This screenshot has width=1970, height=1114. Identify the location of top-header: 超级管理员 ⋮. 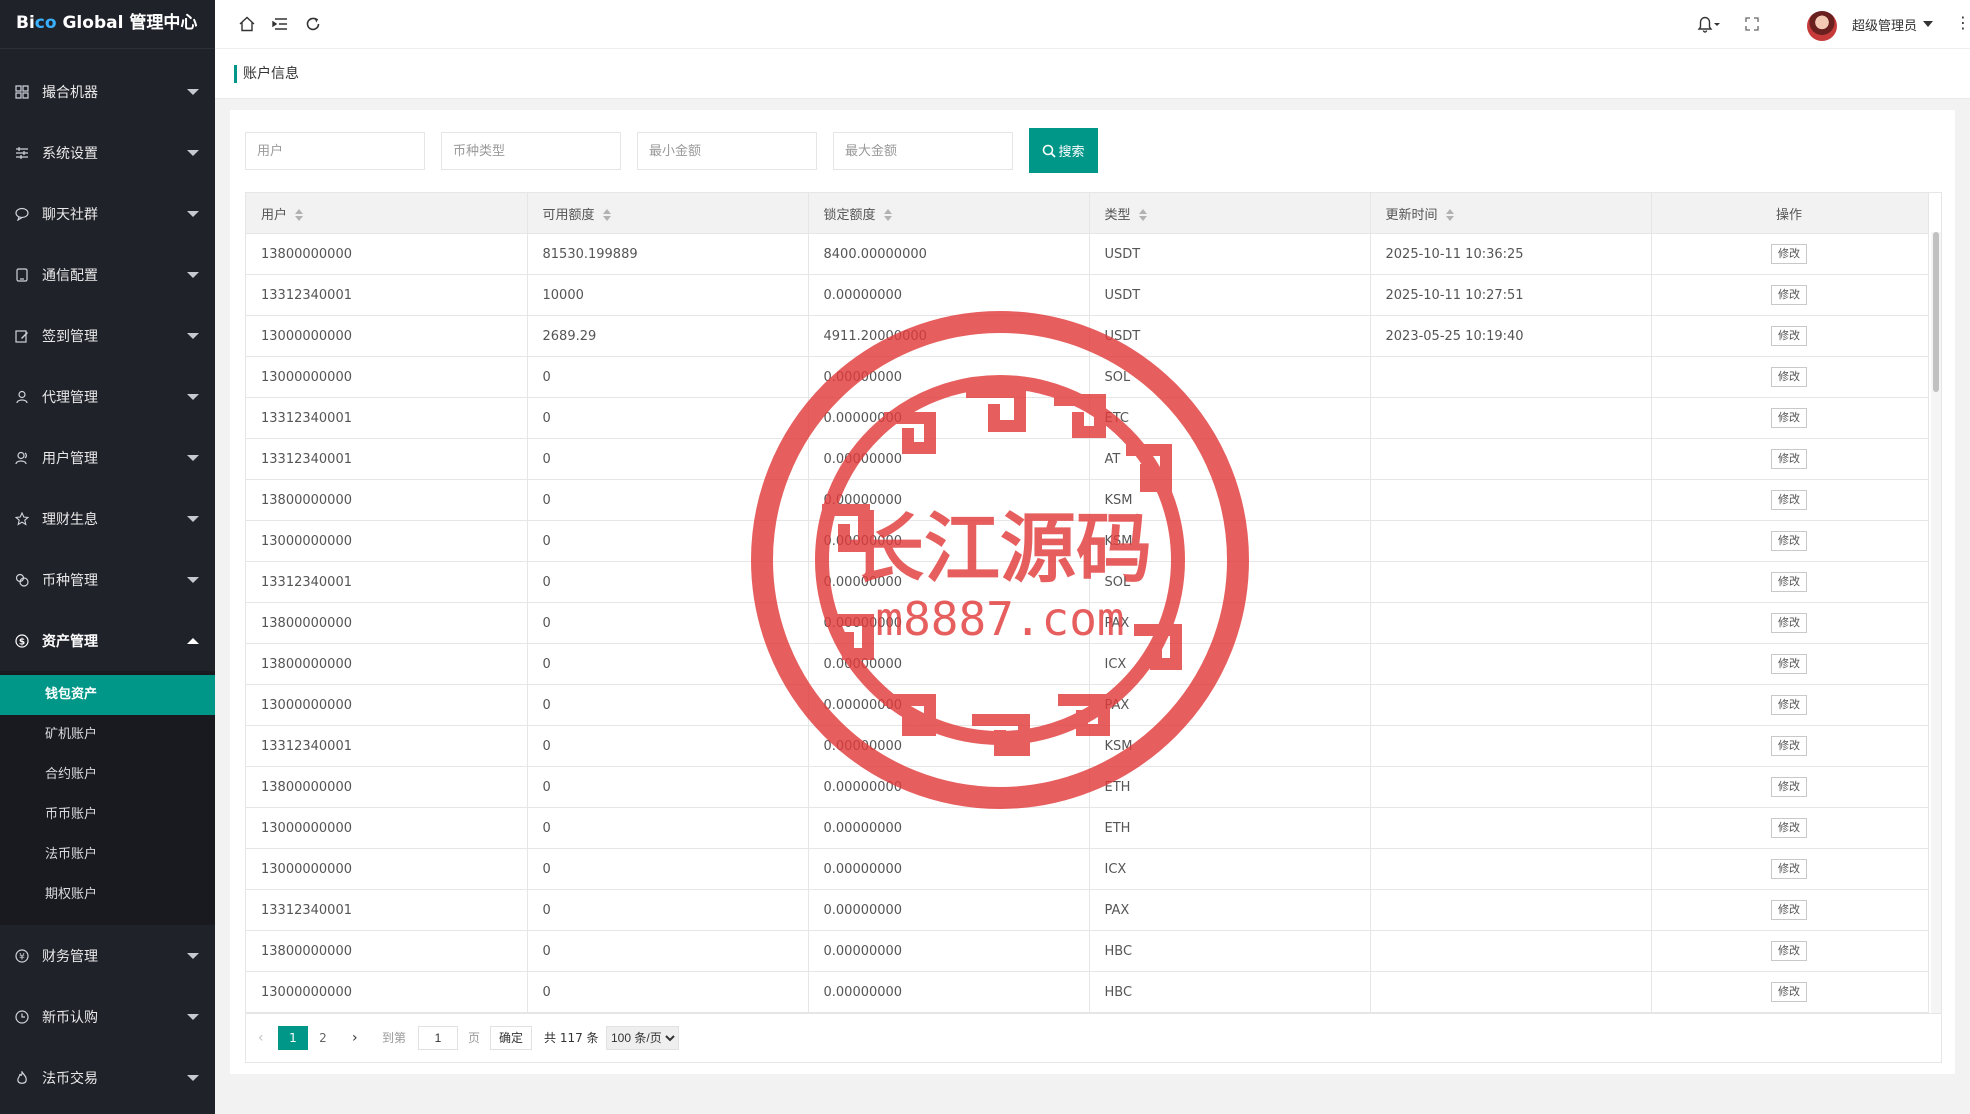
(1092, 24).